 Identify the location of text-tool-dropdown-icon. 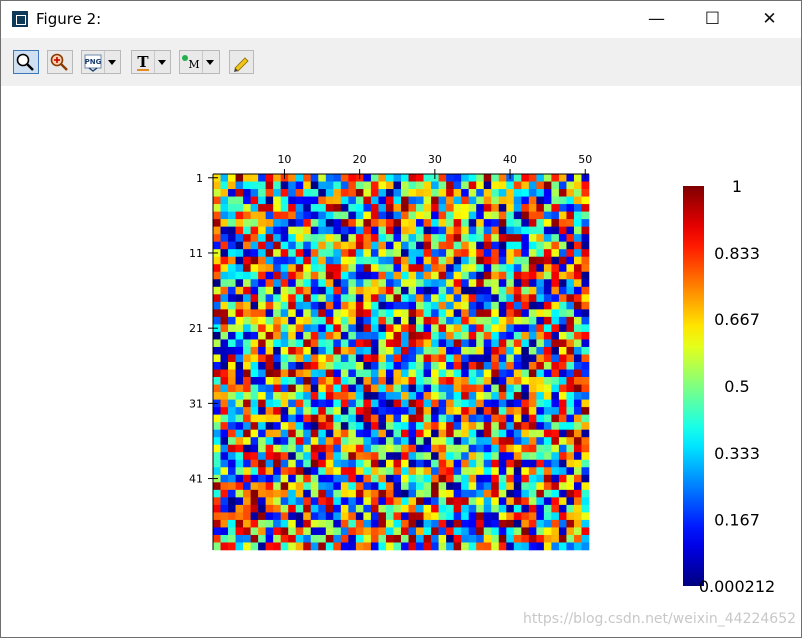
(161, 62).